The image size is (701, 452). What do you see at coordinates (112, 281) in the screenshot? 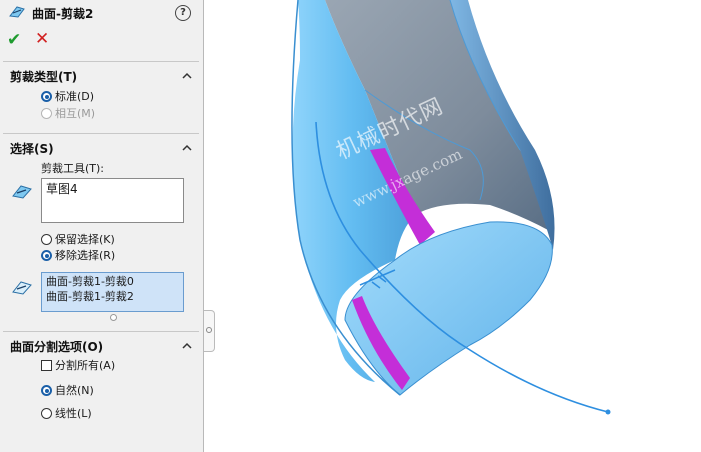
I see `list-item: 曲面-剪裁1-剪裁0` at bounding box center [112, 281].